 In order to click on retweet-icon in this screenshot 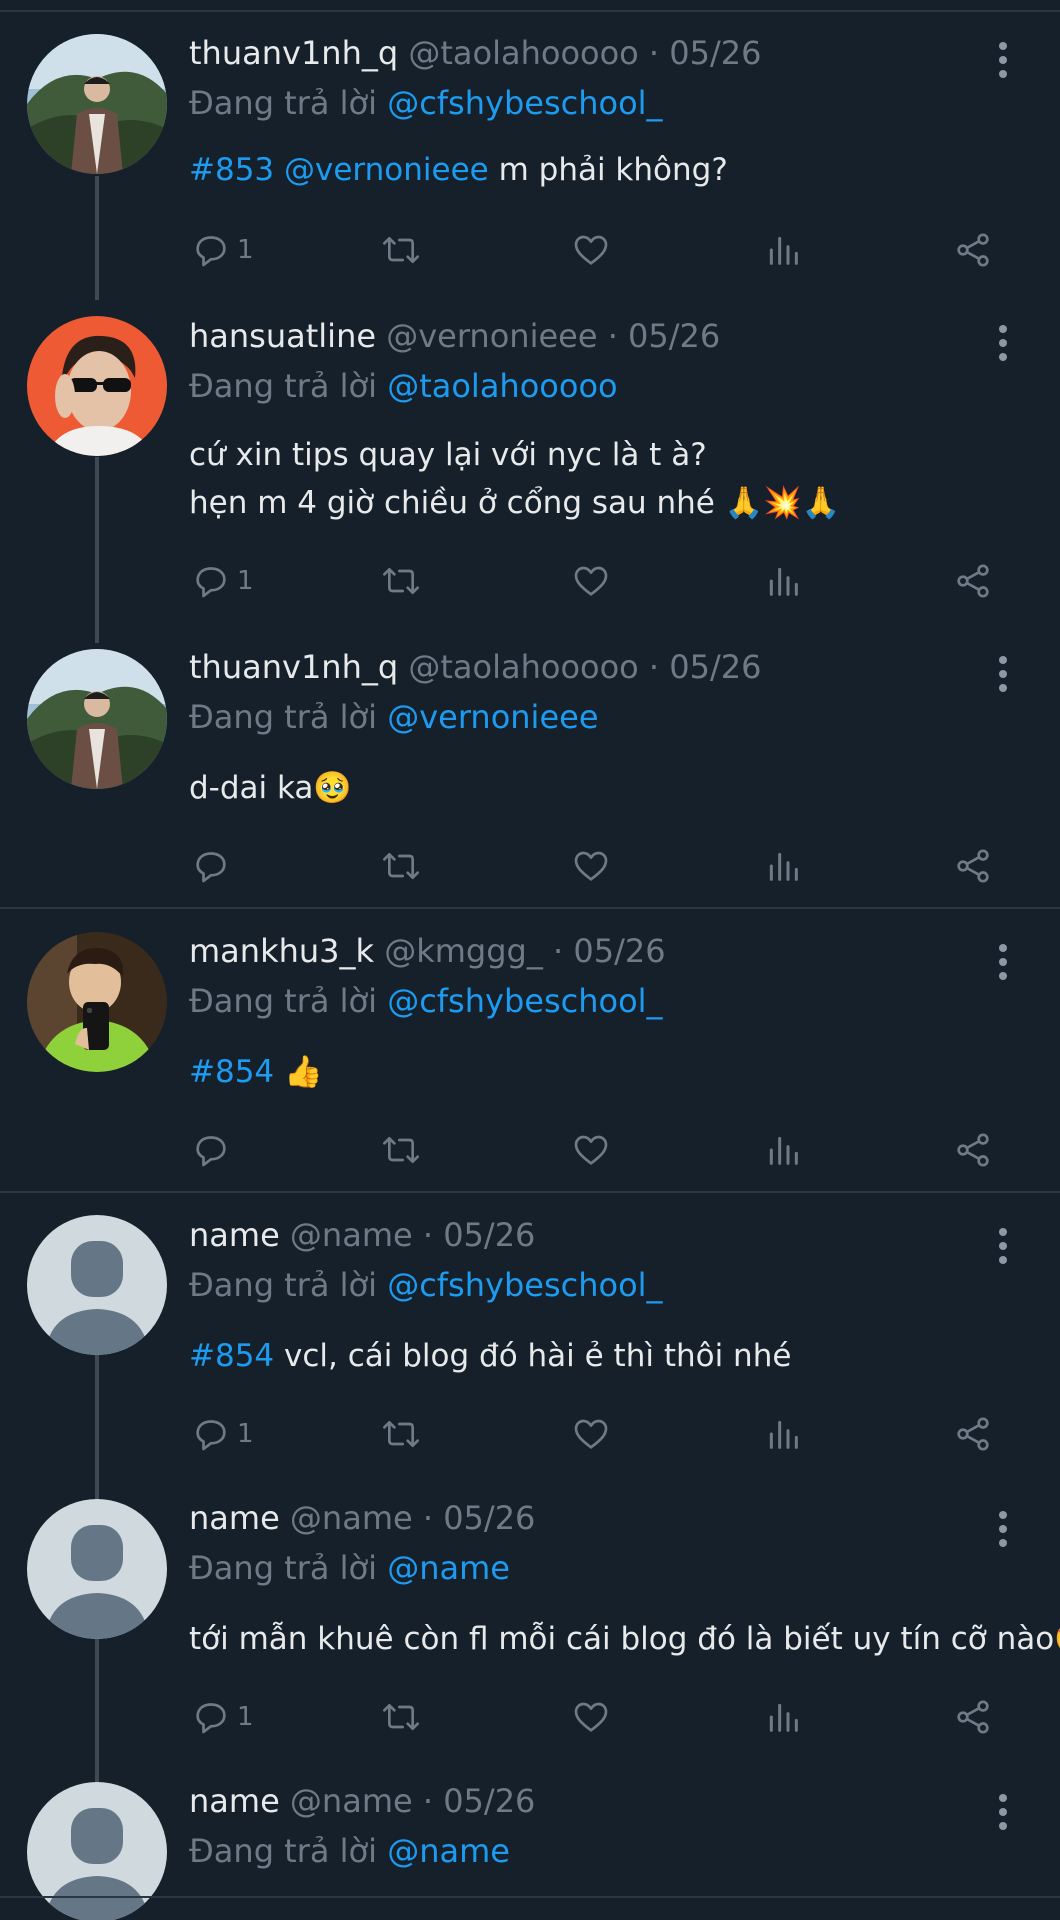, I will do `click(401, 1434)`.